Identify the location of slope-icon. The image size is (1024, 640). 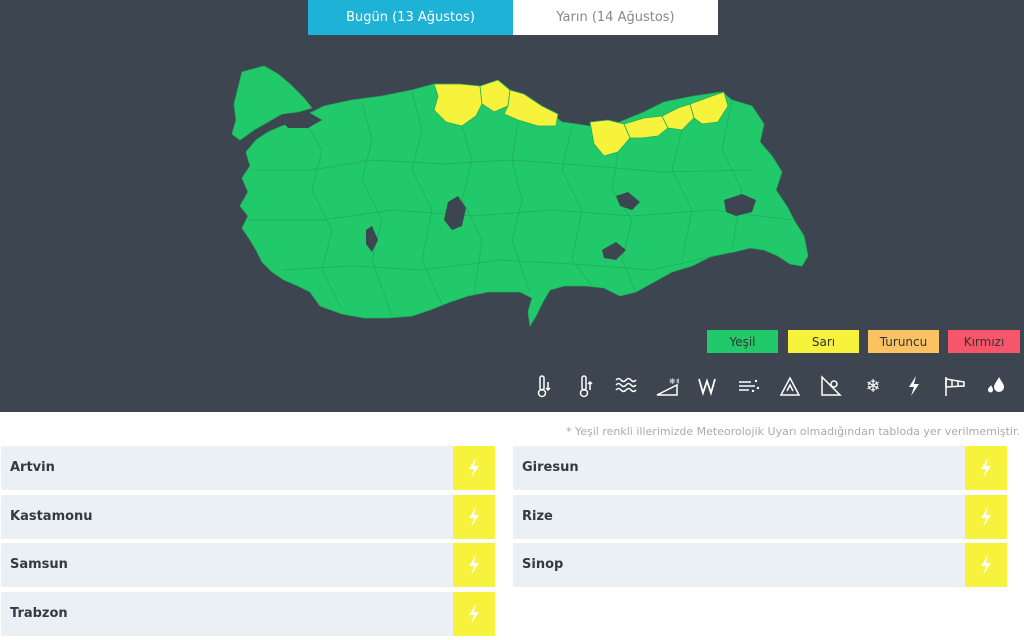
(831, 386).